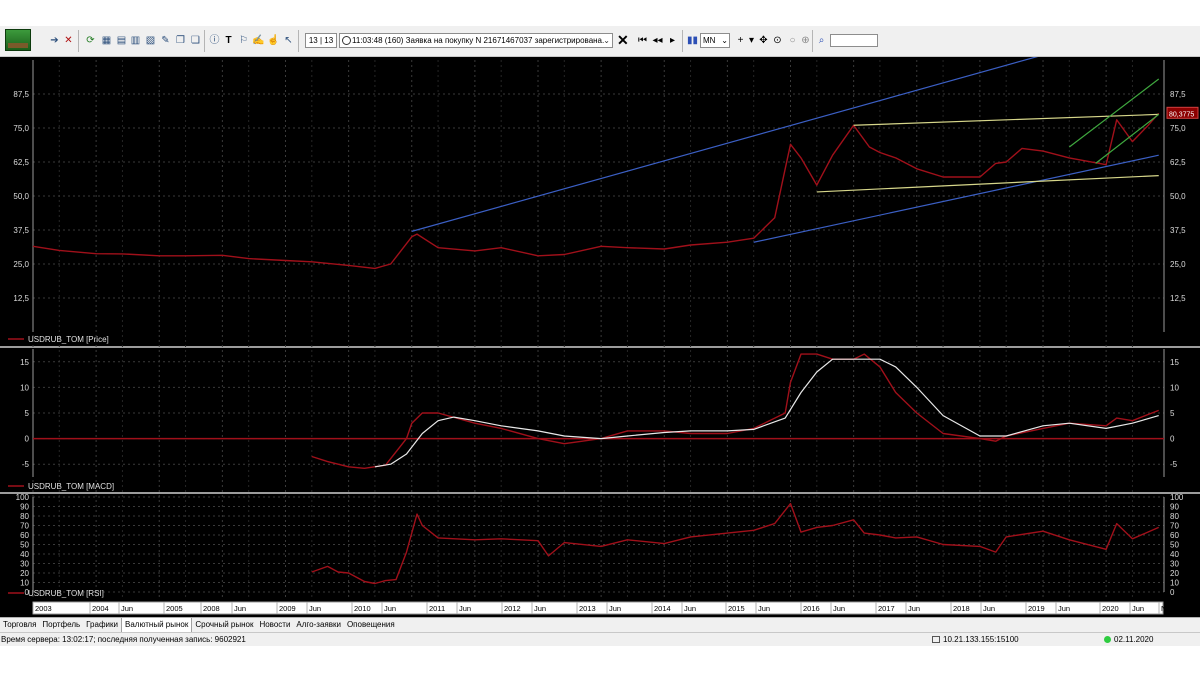  Describe the element at coordinates (1134, 639) in the screenshot. I see `date-text: 02.11.2020` at that location.